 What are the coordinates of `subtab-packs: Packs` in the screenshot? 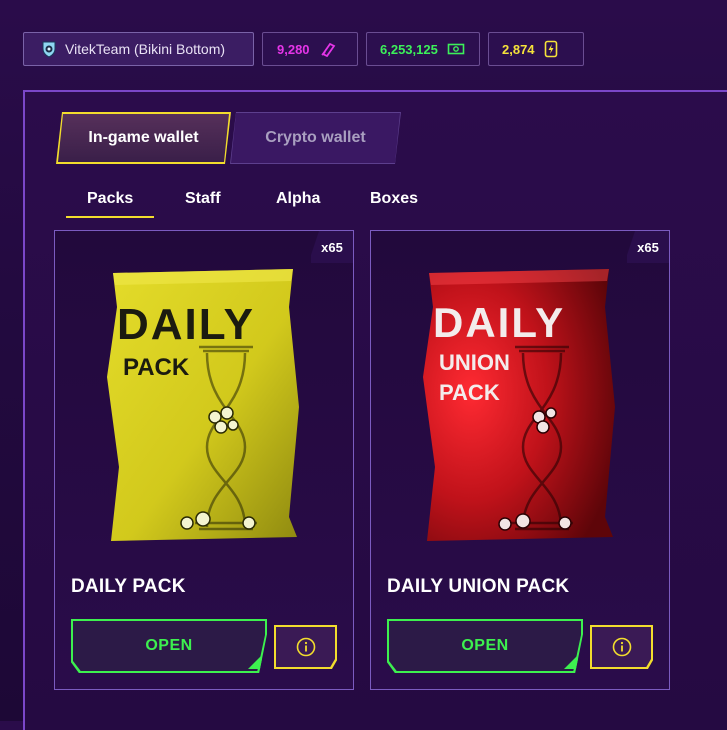 It's located at (110, 199).